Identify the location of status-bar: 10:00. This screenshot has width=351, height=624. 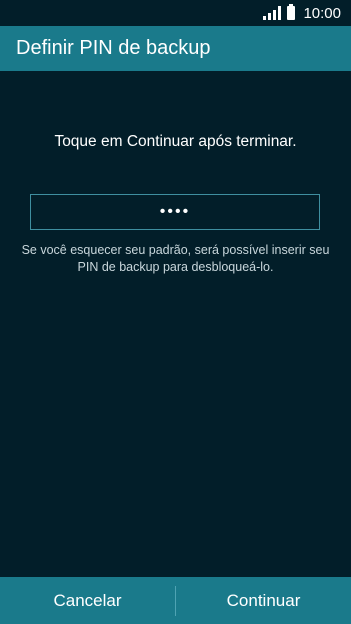
(175, 13).